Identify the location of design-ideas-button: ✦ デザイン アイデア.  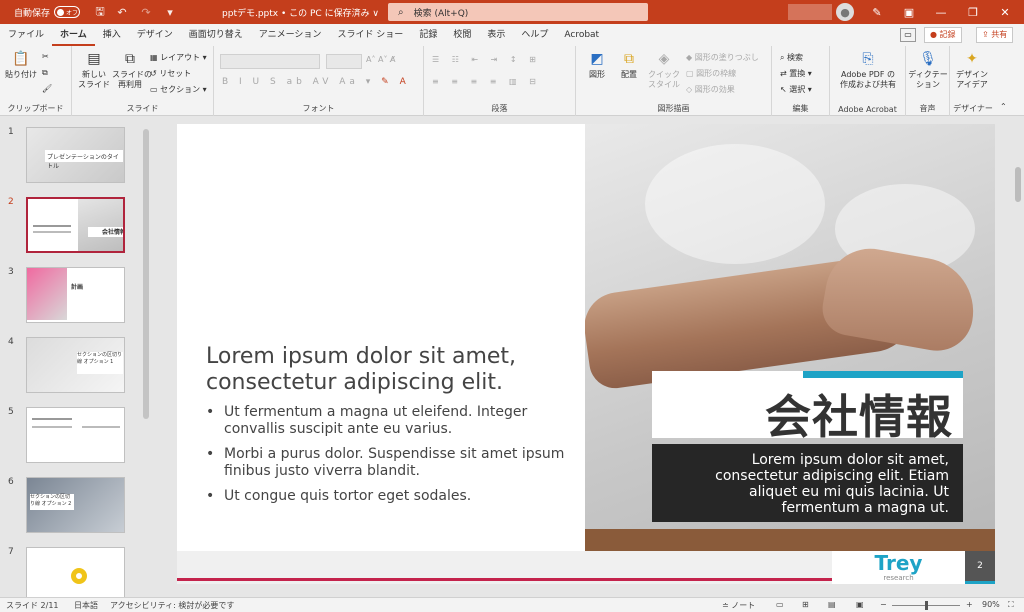
(972, 70).